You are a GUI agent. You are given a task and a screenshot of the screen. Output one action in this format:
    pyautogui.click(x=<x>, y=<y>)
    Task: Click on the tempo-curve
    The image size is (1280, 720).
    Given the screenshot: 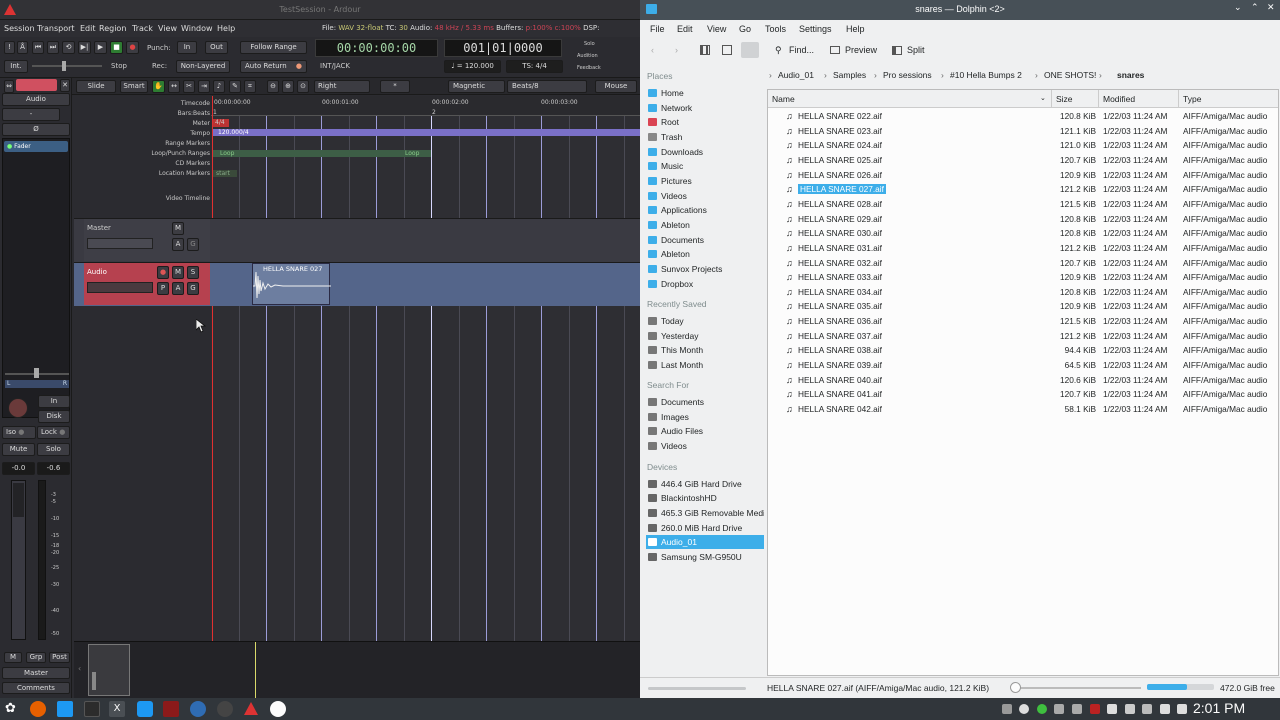 What is the action you would take?
    pyautogui.click(x=426, y=132)
    